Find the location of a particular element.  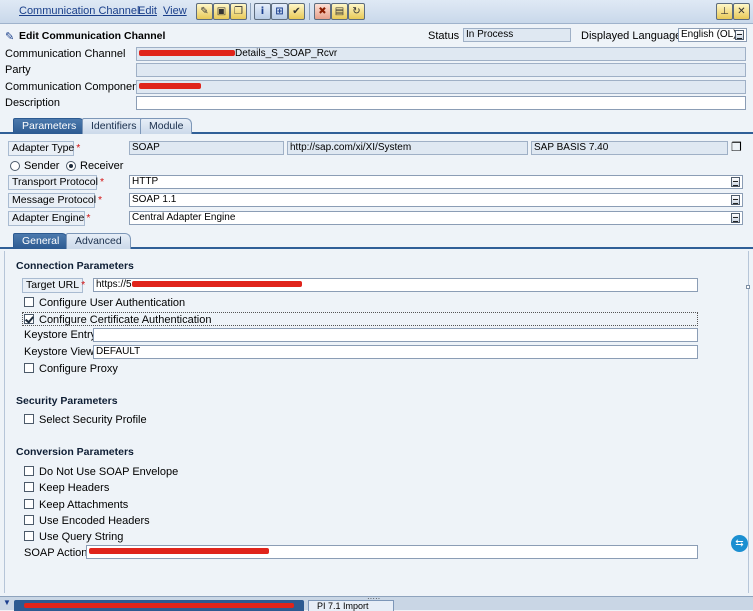

proxy-label: Configure Proxy is located at coordinates (78, 369).